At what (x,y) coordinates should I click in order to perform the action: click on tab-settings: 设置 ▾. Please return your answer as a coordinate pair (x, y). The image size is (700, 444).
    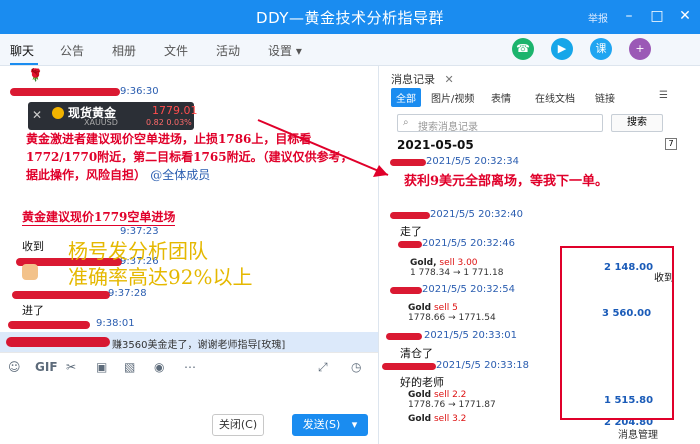
    Looking at the image, I should click on (285, 50).